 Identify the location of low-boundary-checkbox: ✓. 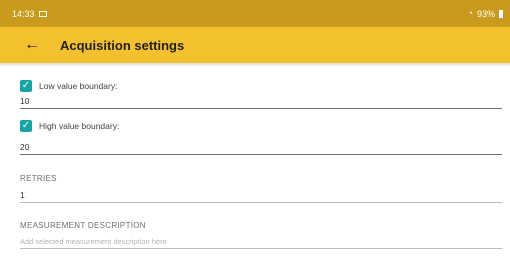
(26, 86).